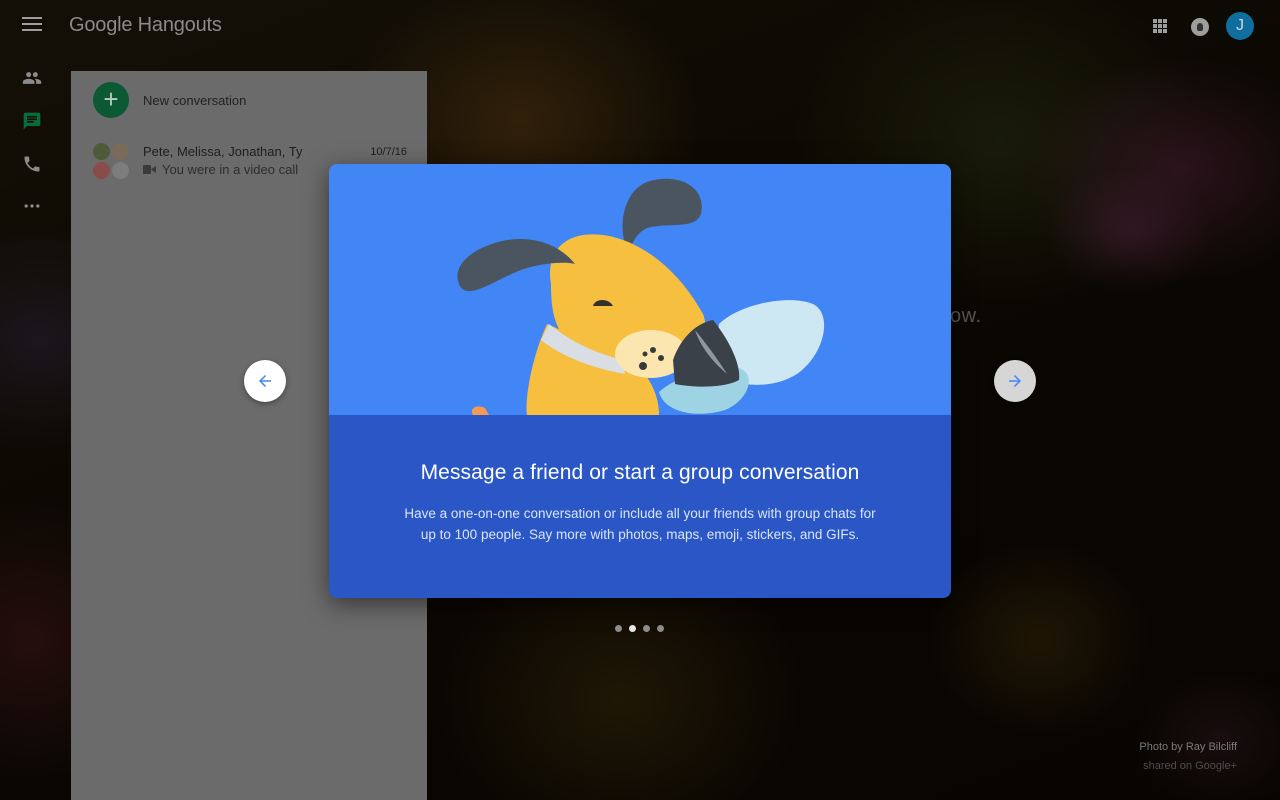 The image size is (1280, 800). Describe the element at coordinates (32, 164) in the screenshot. I see `phone-icon` at that location.